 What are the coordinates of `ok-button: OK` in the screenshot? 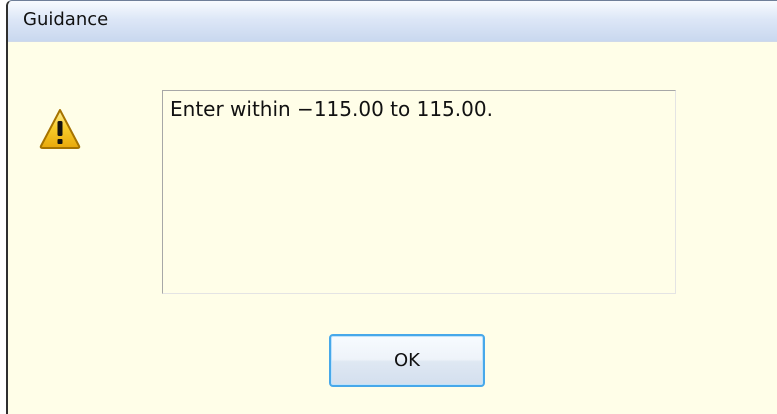 It's located at (407, 360).